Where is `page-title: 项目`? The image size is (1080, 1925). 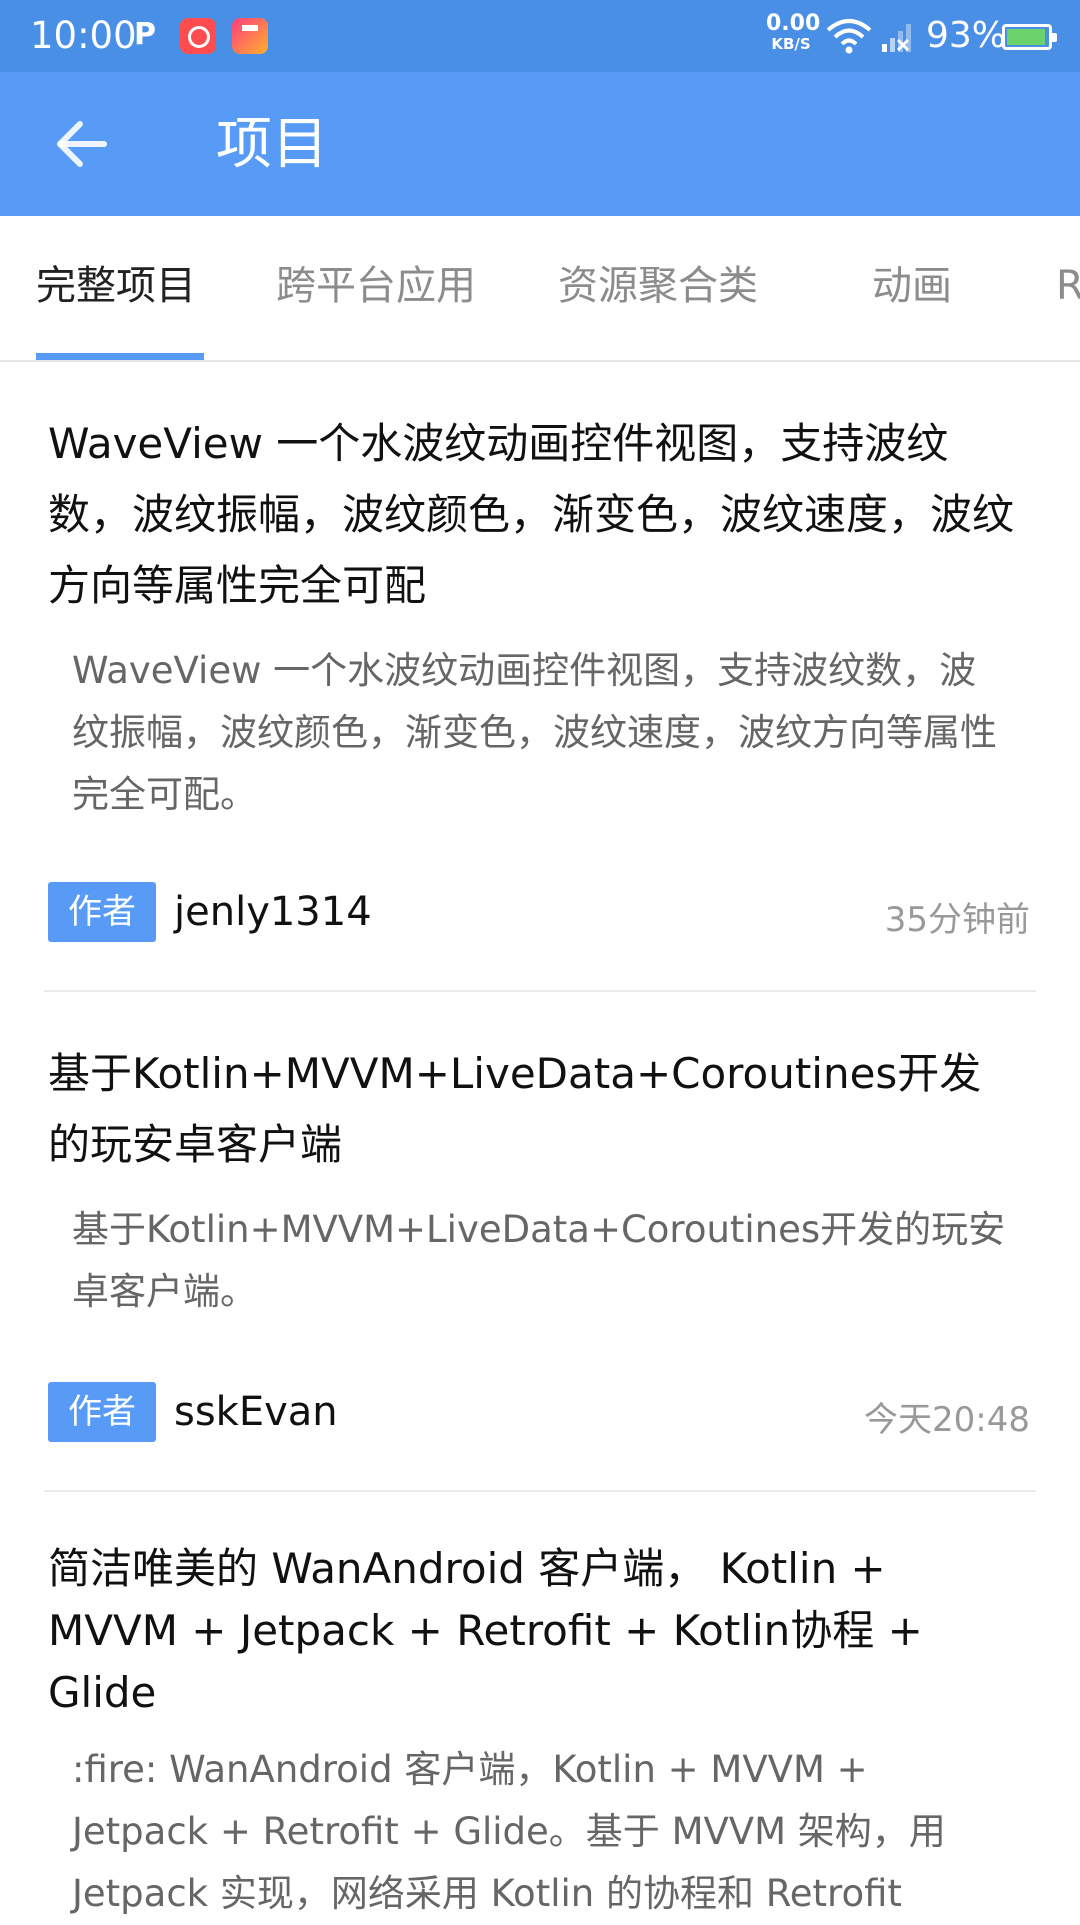 page-title: 项目 is located at coordinates (272, 144).